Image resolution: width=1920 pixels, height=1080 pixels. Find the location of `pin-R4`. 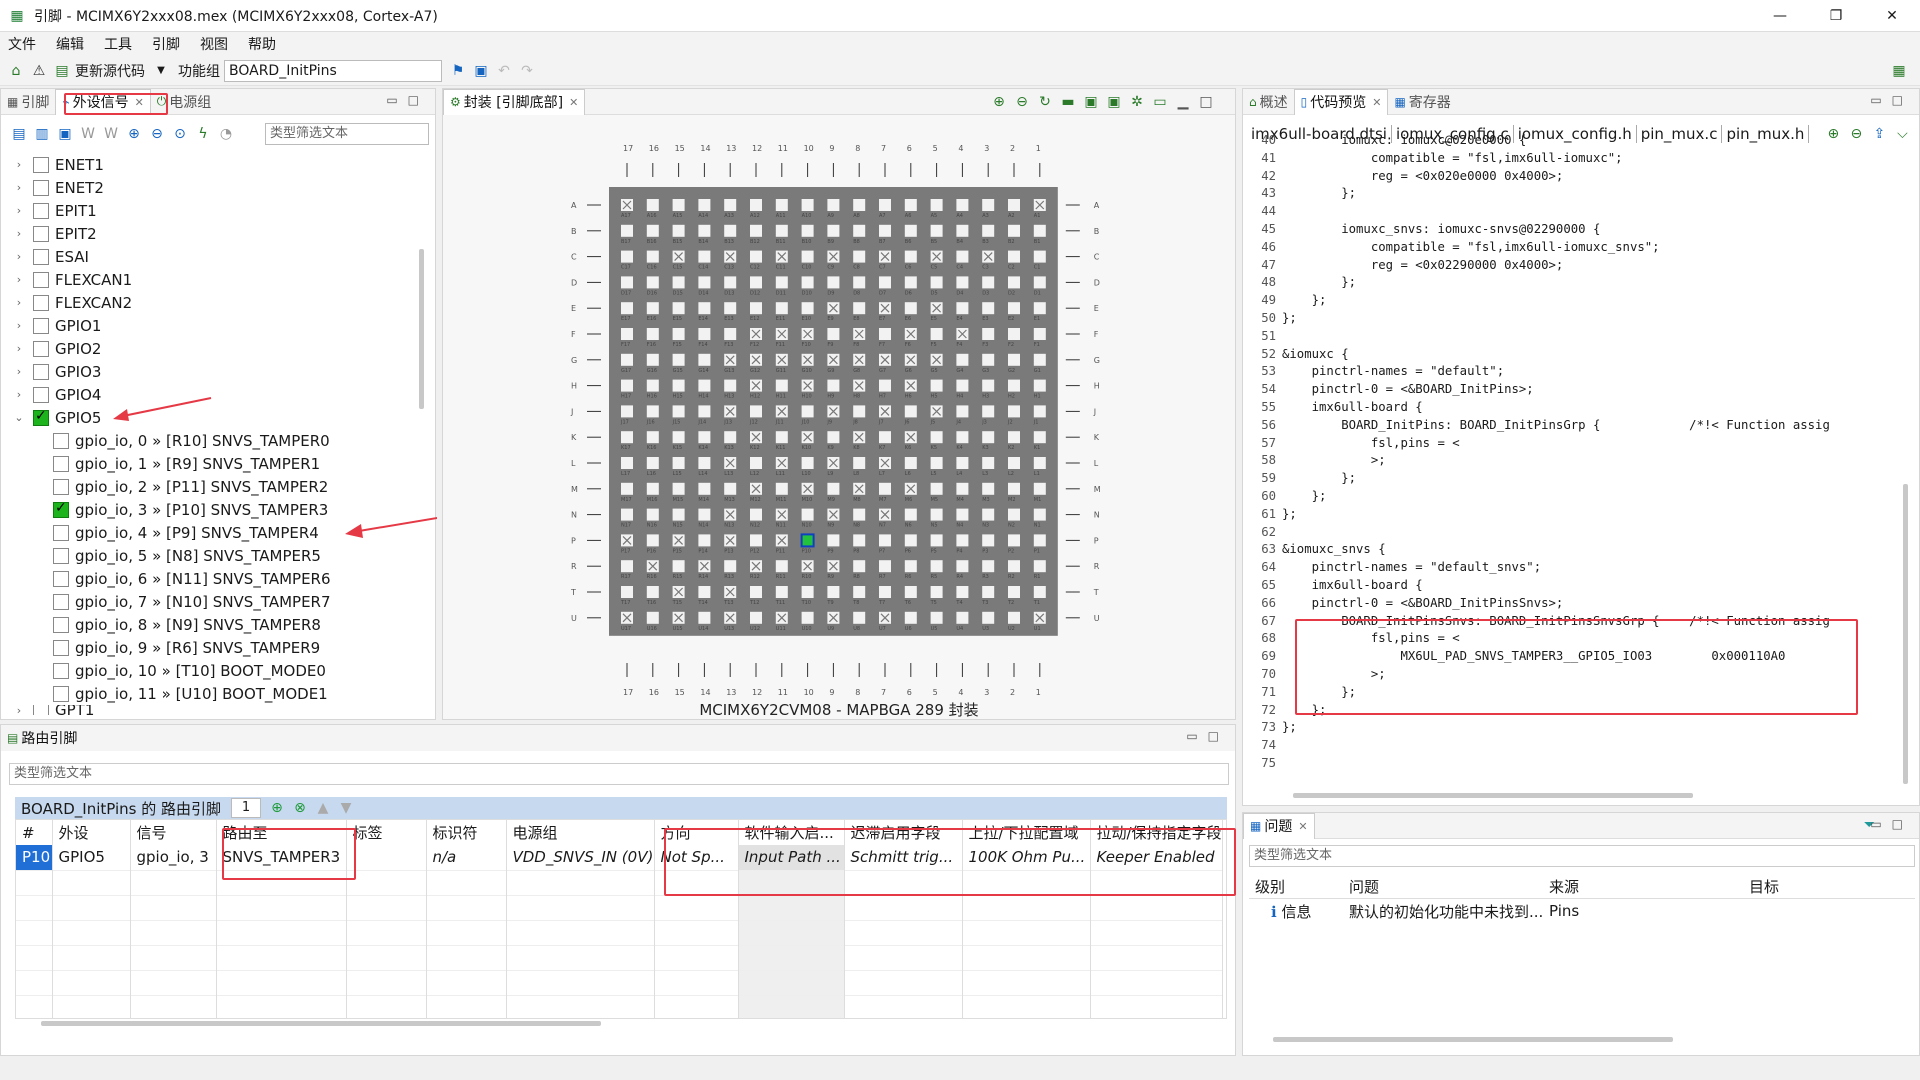

pin-R4 is located at coordinates (962, 566).